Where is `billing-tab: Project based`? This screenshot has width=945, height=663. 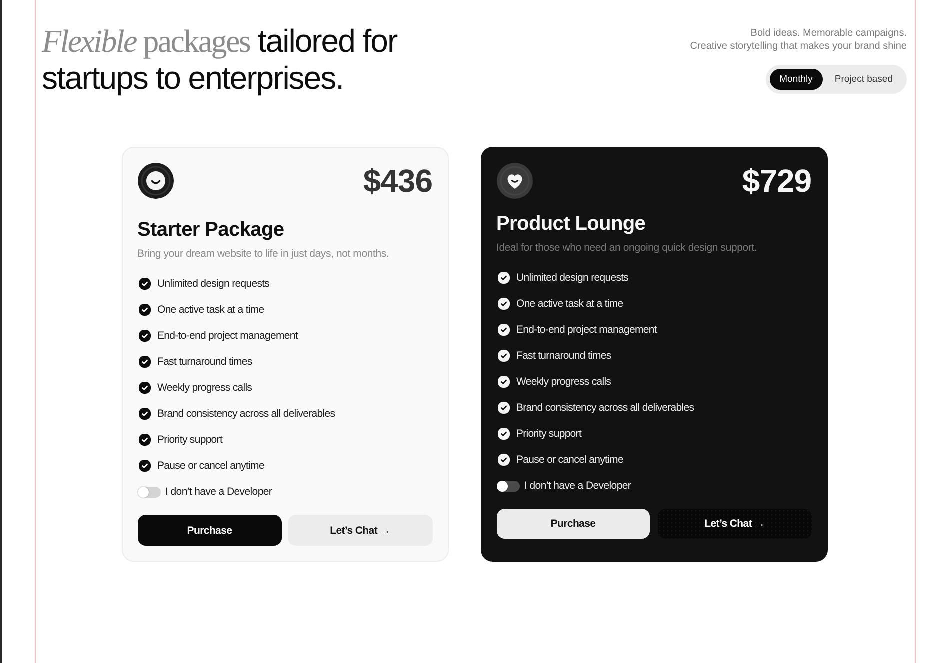 billing-tab: Project based is located at coordinates (863, 79).